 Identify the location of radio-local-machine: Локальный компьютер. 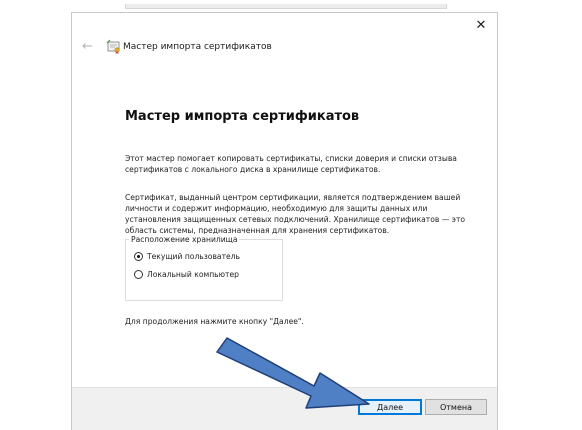
(186, 274).